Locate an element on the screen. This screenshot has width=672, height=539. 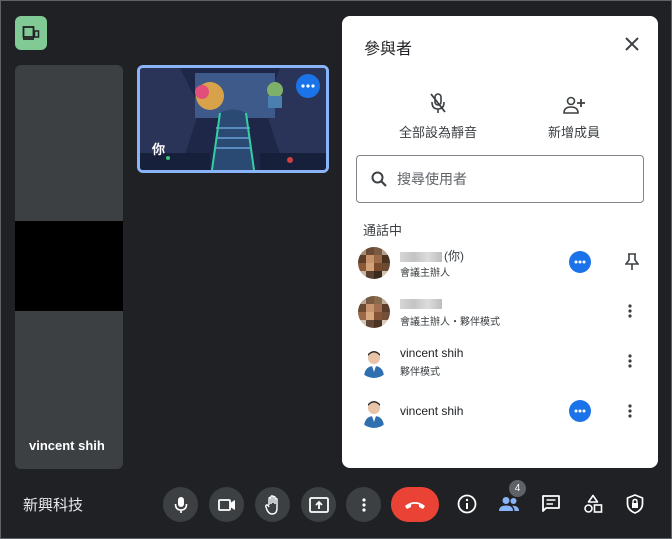
companion-mode-button is located at coordinates (31, 33).